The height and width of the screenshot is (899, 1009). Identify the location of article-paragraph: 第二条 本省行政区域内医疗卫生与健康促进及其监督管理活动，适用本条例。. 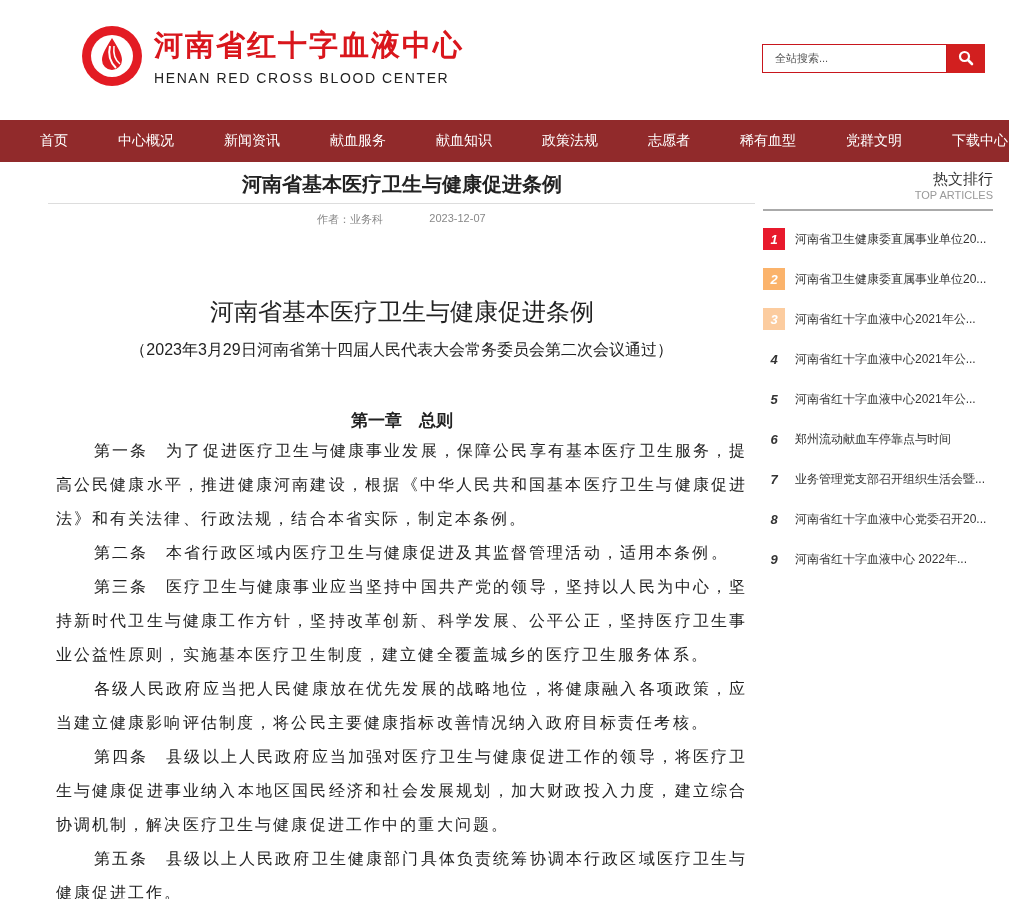
(411, 553).